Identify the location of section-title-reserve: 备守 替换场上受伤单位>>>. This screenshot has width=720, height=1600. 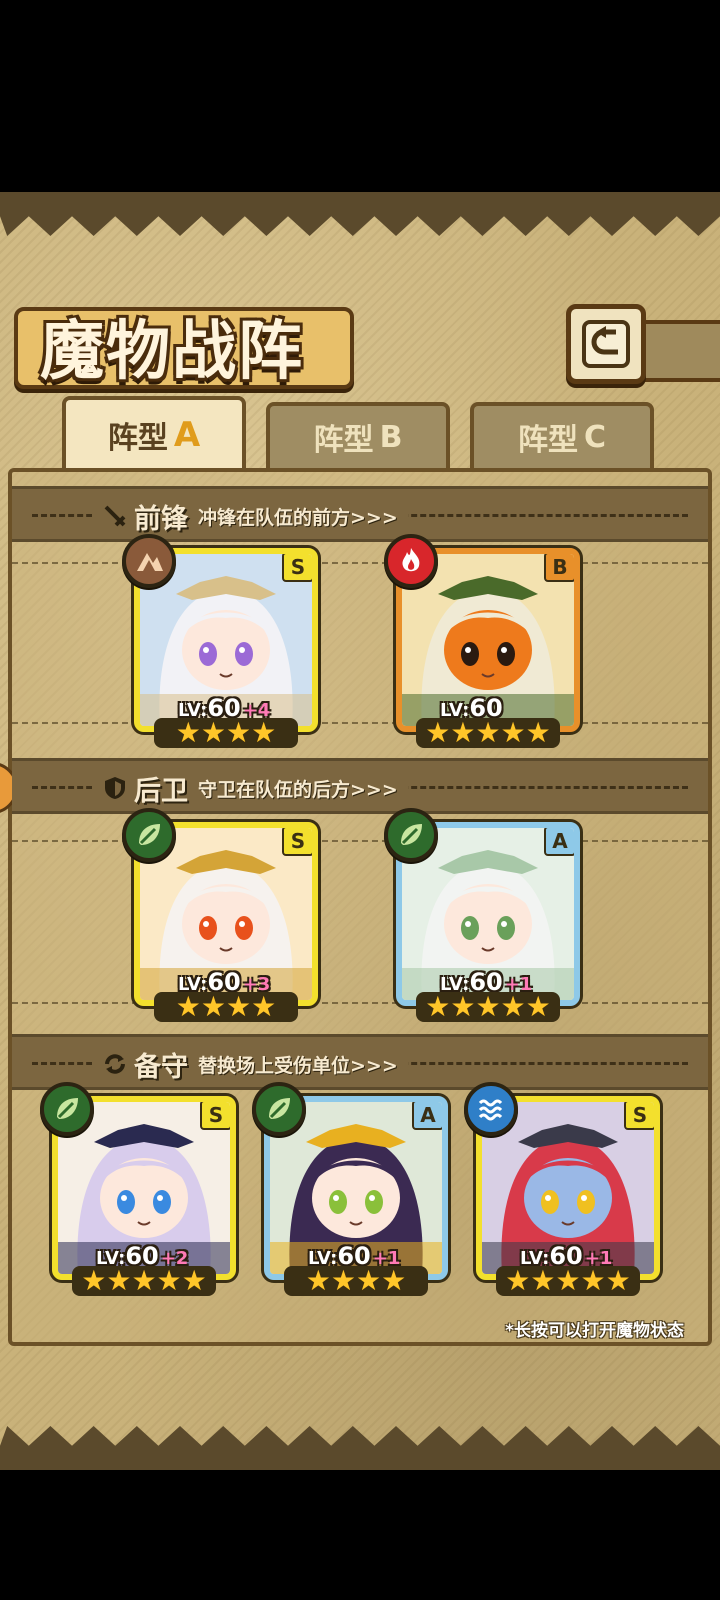
(250, 1064).